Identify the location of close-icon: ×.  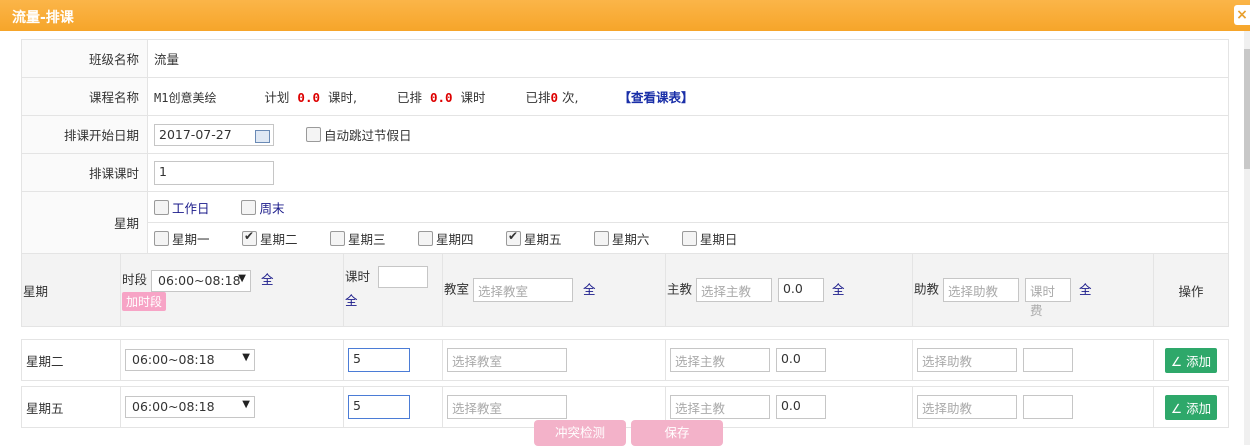
(1242, 15).